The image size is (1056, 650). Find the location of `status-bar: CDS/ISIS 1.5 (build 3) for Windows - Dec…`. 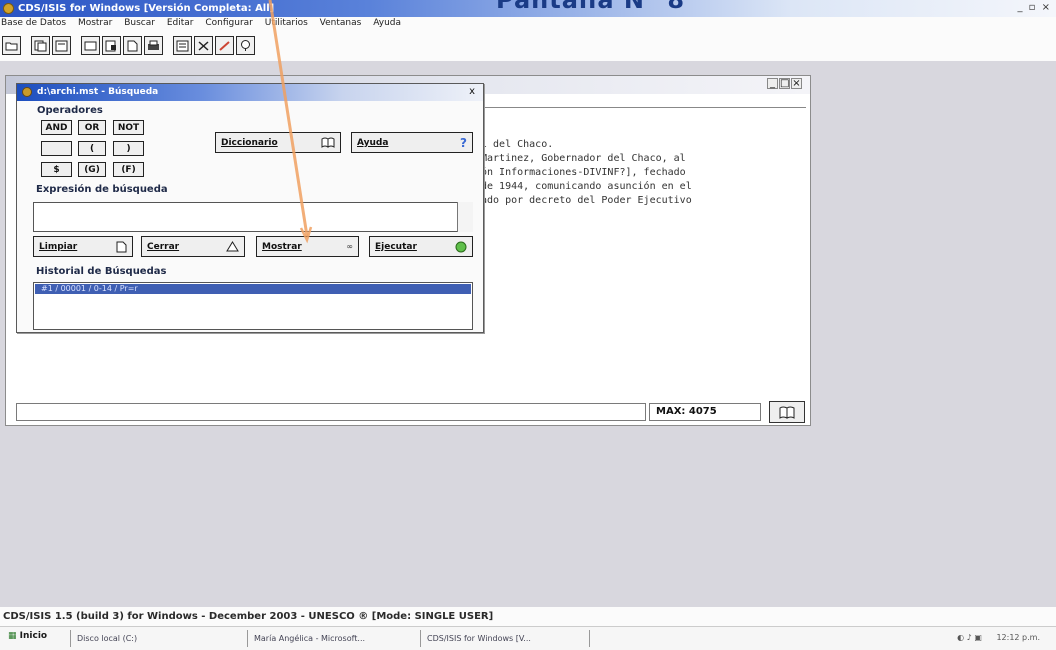

status-bar: CDS/ISIS 1.5 (build 3) for Windows - Dec… is located at coordinates (248, 616).